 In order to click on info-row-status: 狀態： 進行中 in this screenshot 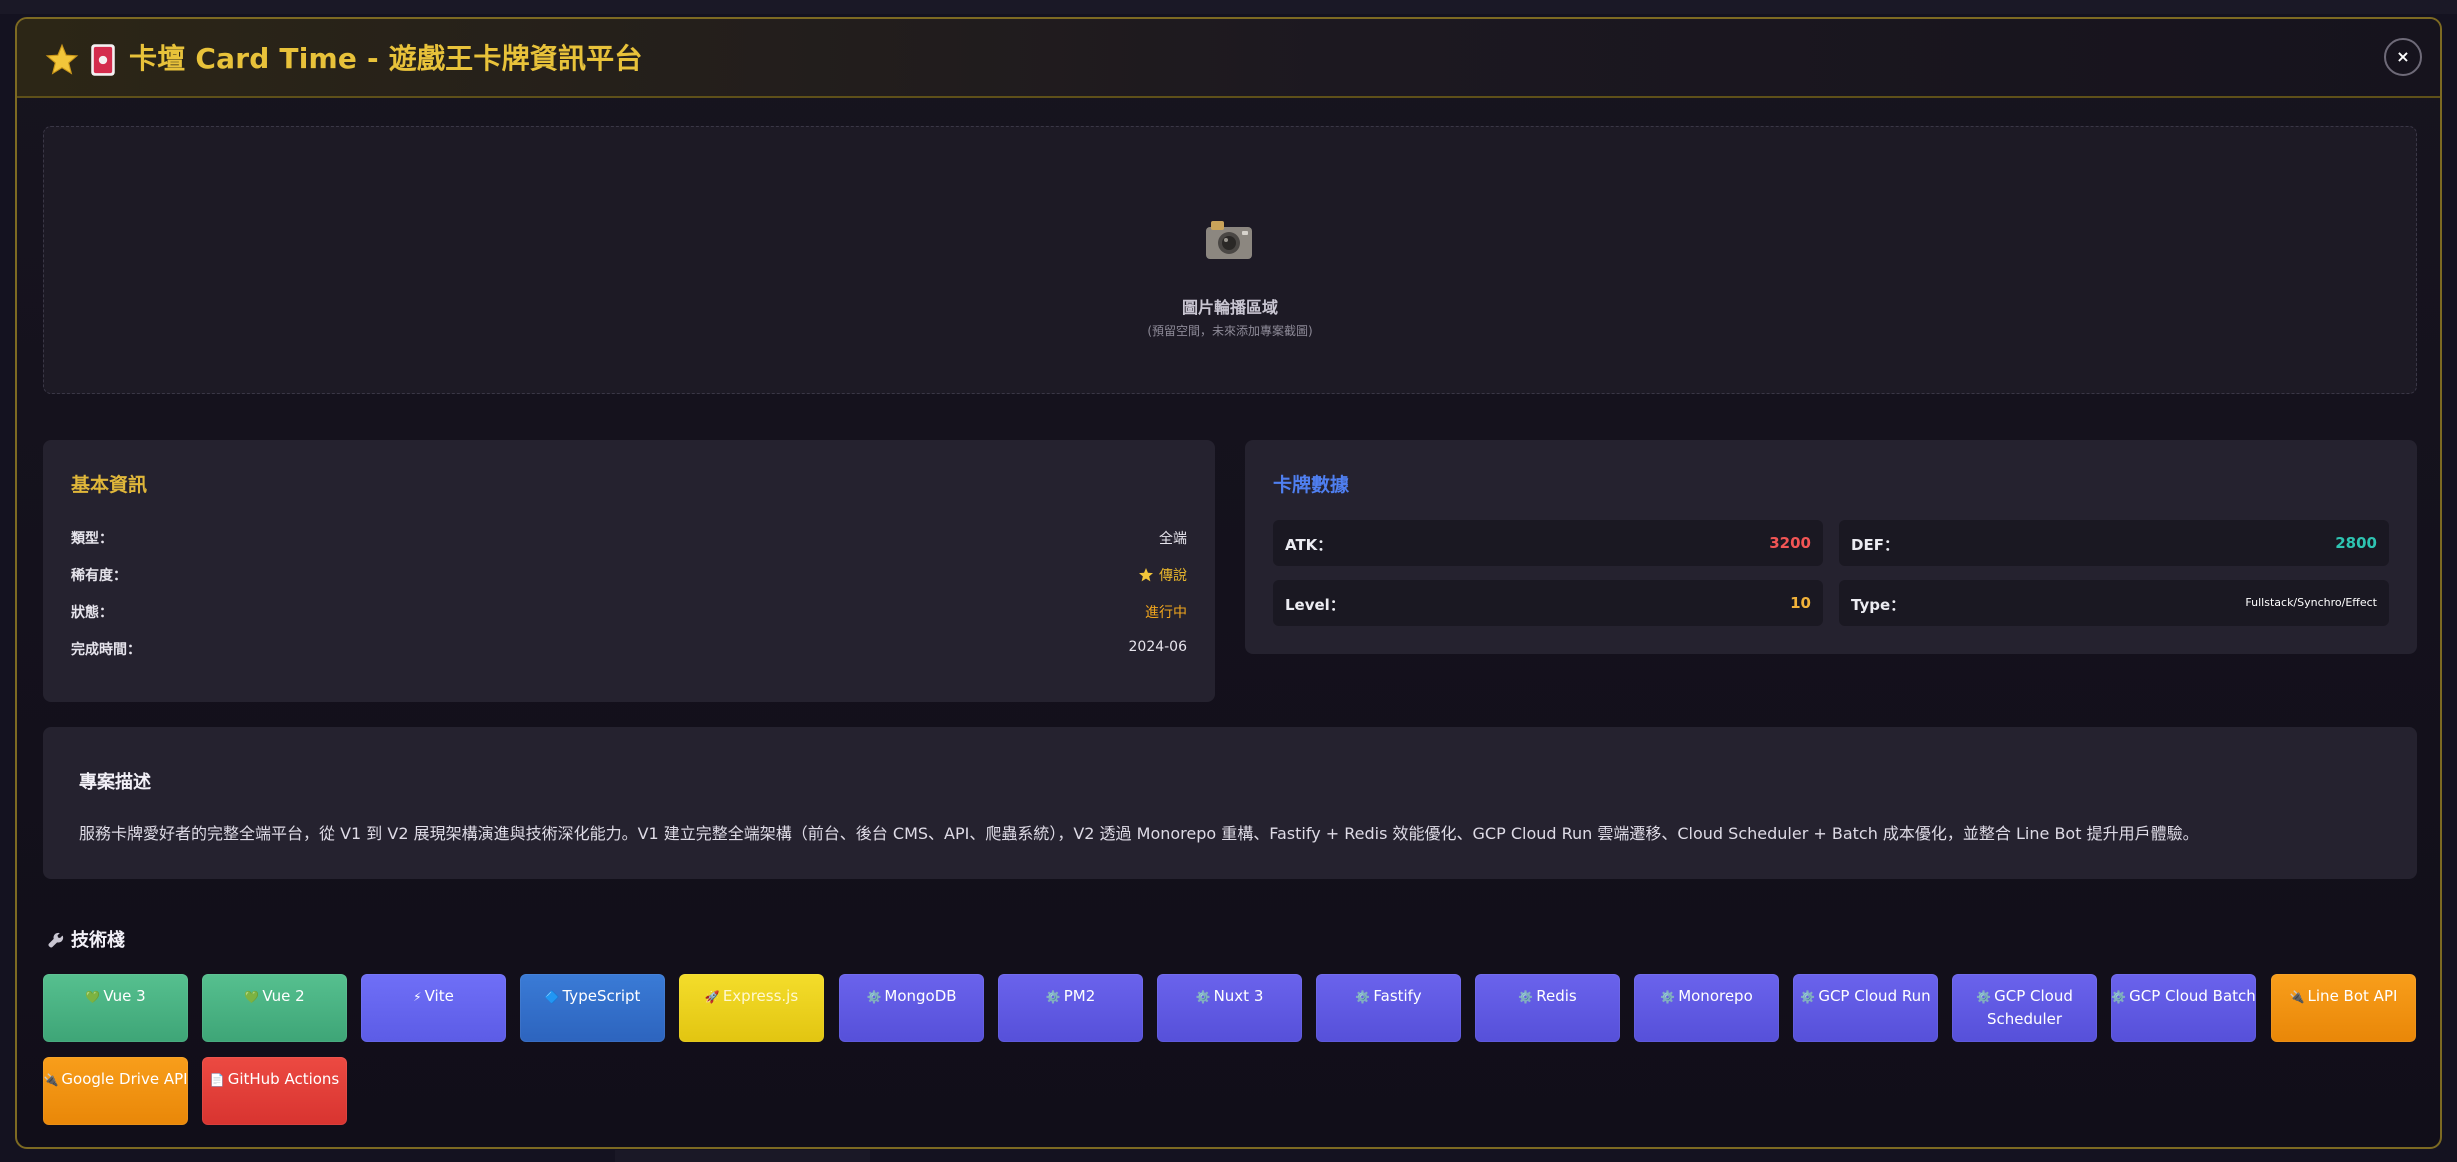, I will do `click(629, 613)`.